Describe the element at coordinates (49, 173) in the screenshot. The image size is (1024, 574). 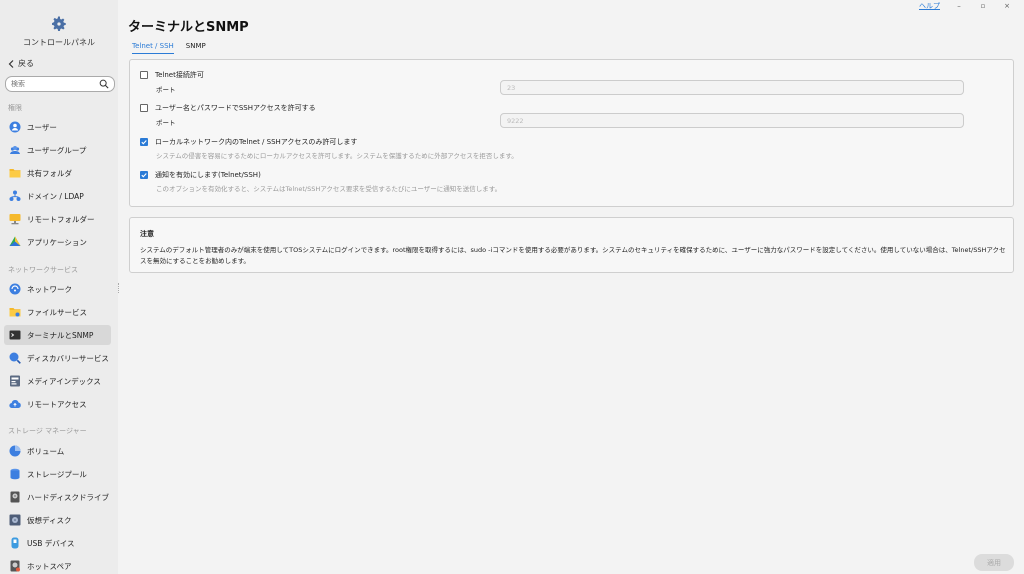
I see `sidebar-item-label: 共有フォルダ` at that location.